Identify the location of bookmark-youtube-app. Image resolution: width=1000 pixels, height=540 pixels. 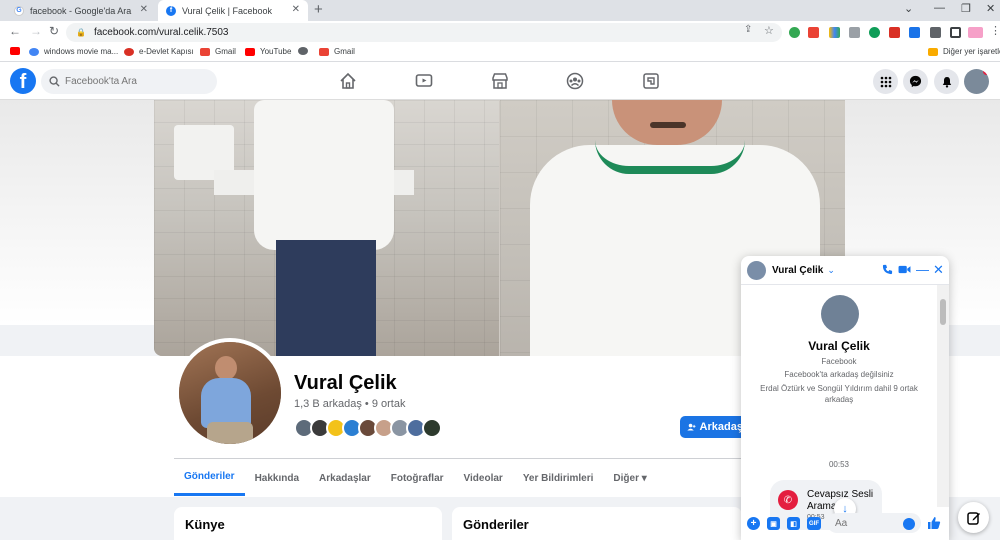
(17, 51).